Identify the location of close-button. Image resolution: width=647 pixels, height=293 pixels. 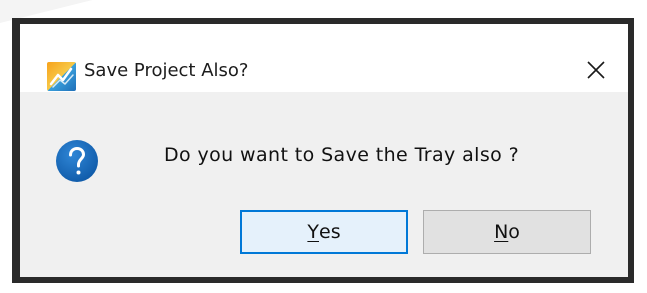
(596, 70).